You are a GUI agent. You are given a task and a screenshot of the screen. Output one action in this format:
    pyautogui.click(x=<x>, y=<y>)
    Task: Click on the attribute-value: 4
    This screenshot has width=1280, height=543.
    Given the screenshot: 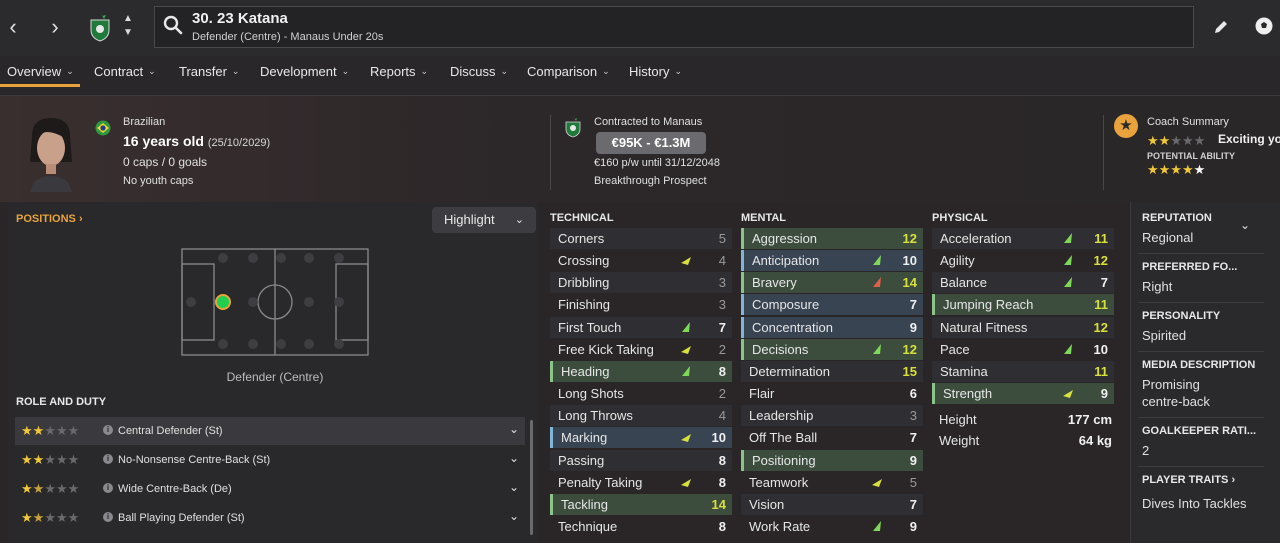 What is the action you would take?
    pyautogui.click(x=722, y=416)
    